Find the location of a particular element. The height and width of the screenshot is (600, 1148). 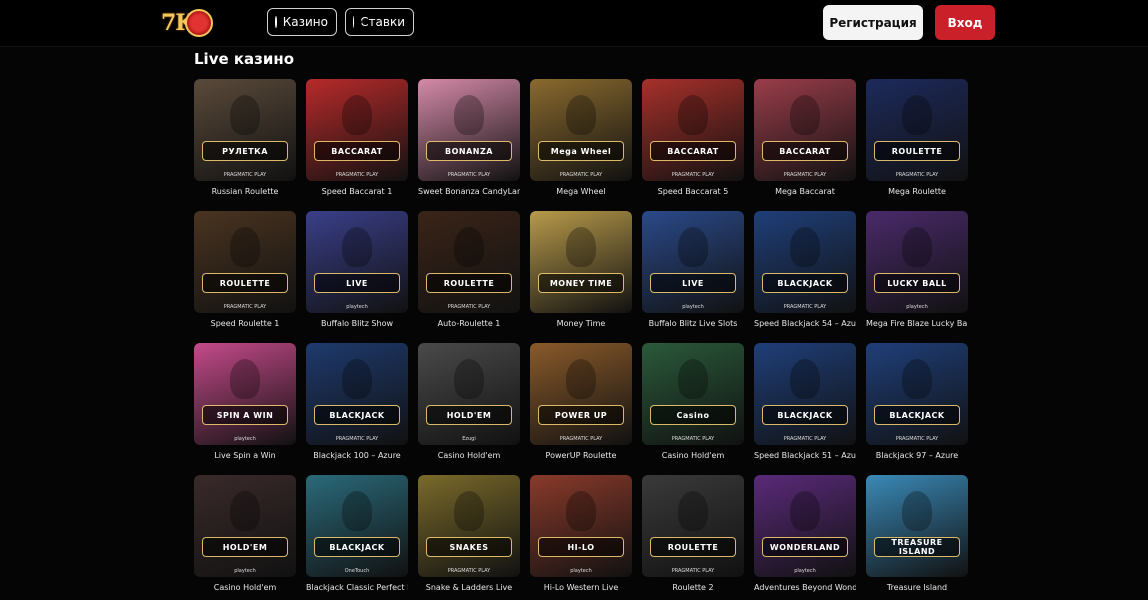

game-tile: HI-LO playtech Hi-Lo Western Live is located at coordinates (581, 534).